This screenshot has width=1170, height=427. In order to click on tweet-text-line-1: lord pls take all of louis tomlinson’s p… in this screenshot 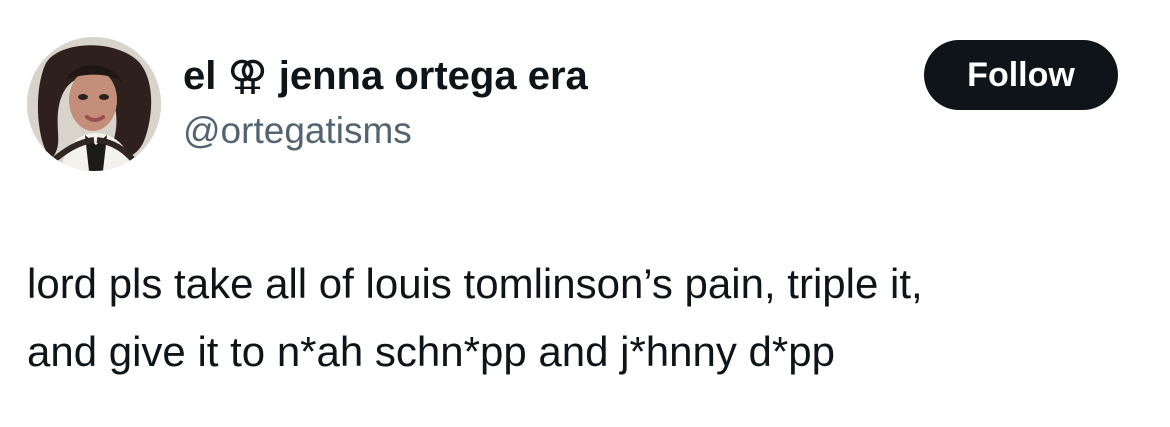, I will do `click(475, 283)`.